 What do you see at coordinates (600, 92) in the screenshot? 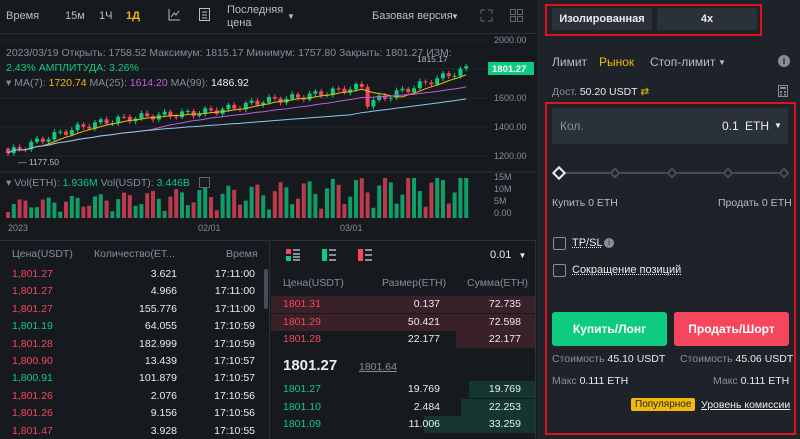
I see `available-balance: Дост. 50.20 USDT ⇄` at bounding box center [600, 92].